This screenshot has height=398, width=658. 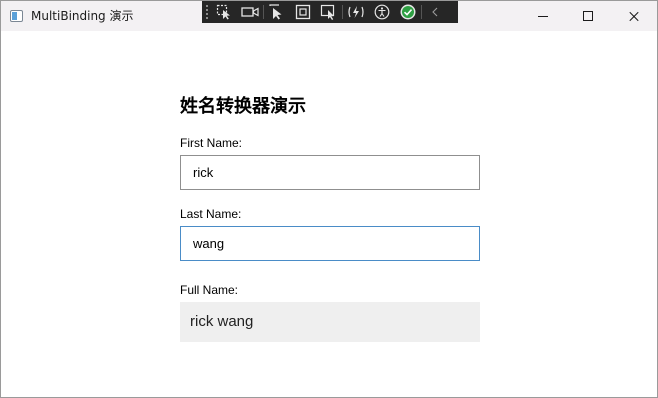 I want to click on maximize-icon, so click(x=588, y=16).